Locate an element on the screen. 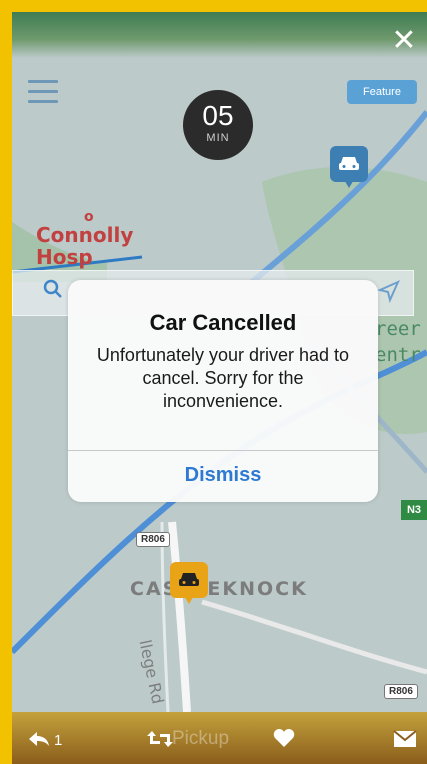  poi-marker-icon: o is located at coordinates (89, 217).